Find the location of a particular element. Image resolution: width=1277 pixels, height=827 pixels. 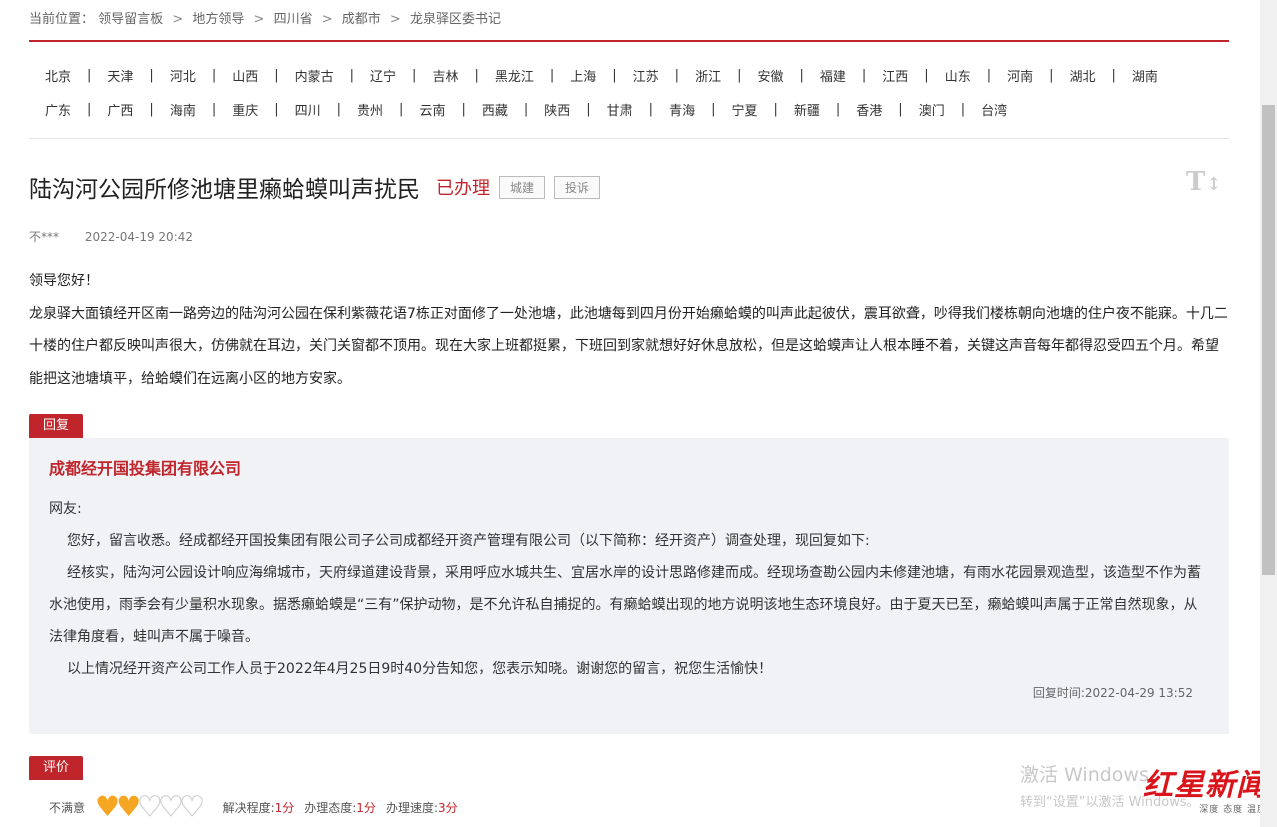

reply-time-label: 回复时间: is located at coordinates (1058, 693).